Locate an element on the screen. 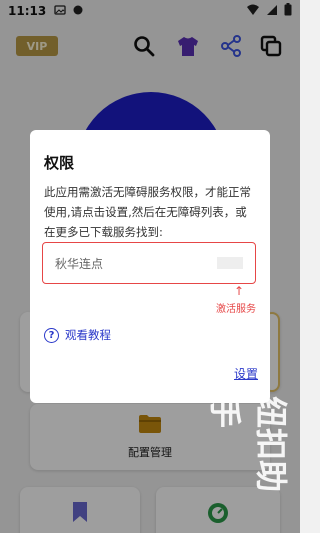 This screenshot has height=533, width=320. watermark-text: 纽扣助手 is located at coordinates (248, 444).